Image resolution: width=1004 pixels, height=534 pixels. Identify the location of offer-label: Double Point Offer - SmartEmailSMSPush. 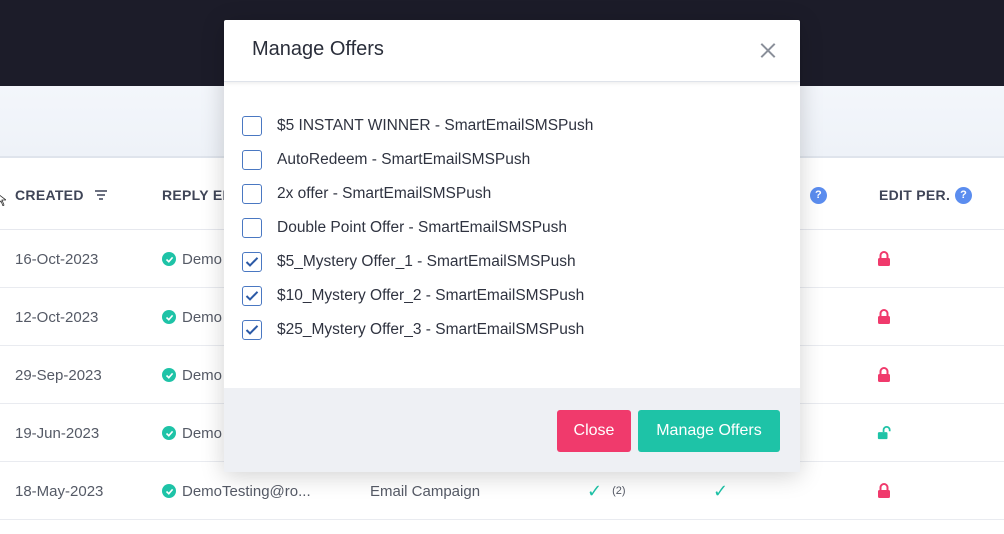
(422, 227).